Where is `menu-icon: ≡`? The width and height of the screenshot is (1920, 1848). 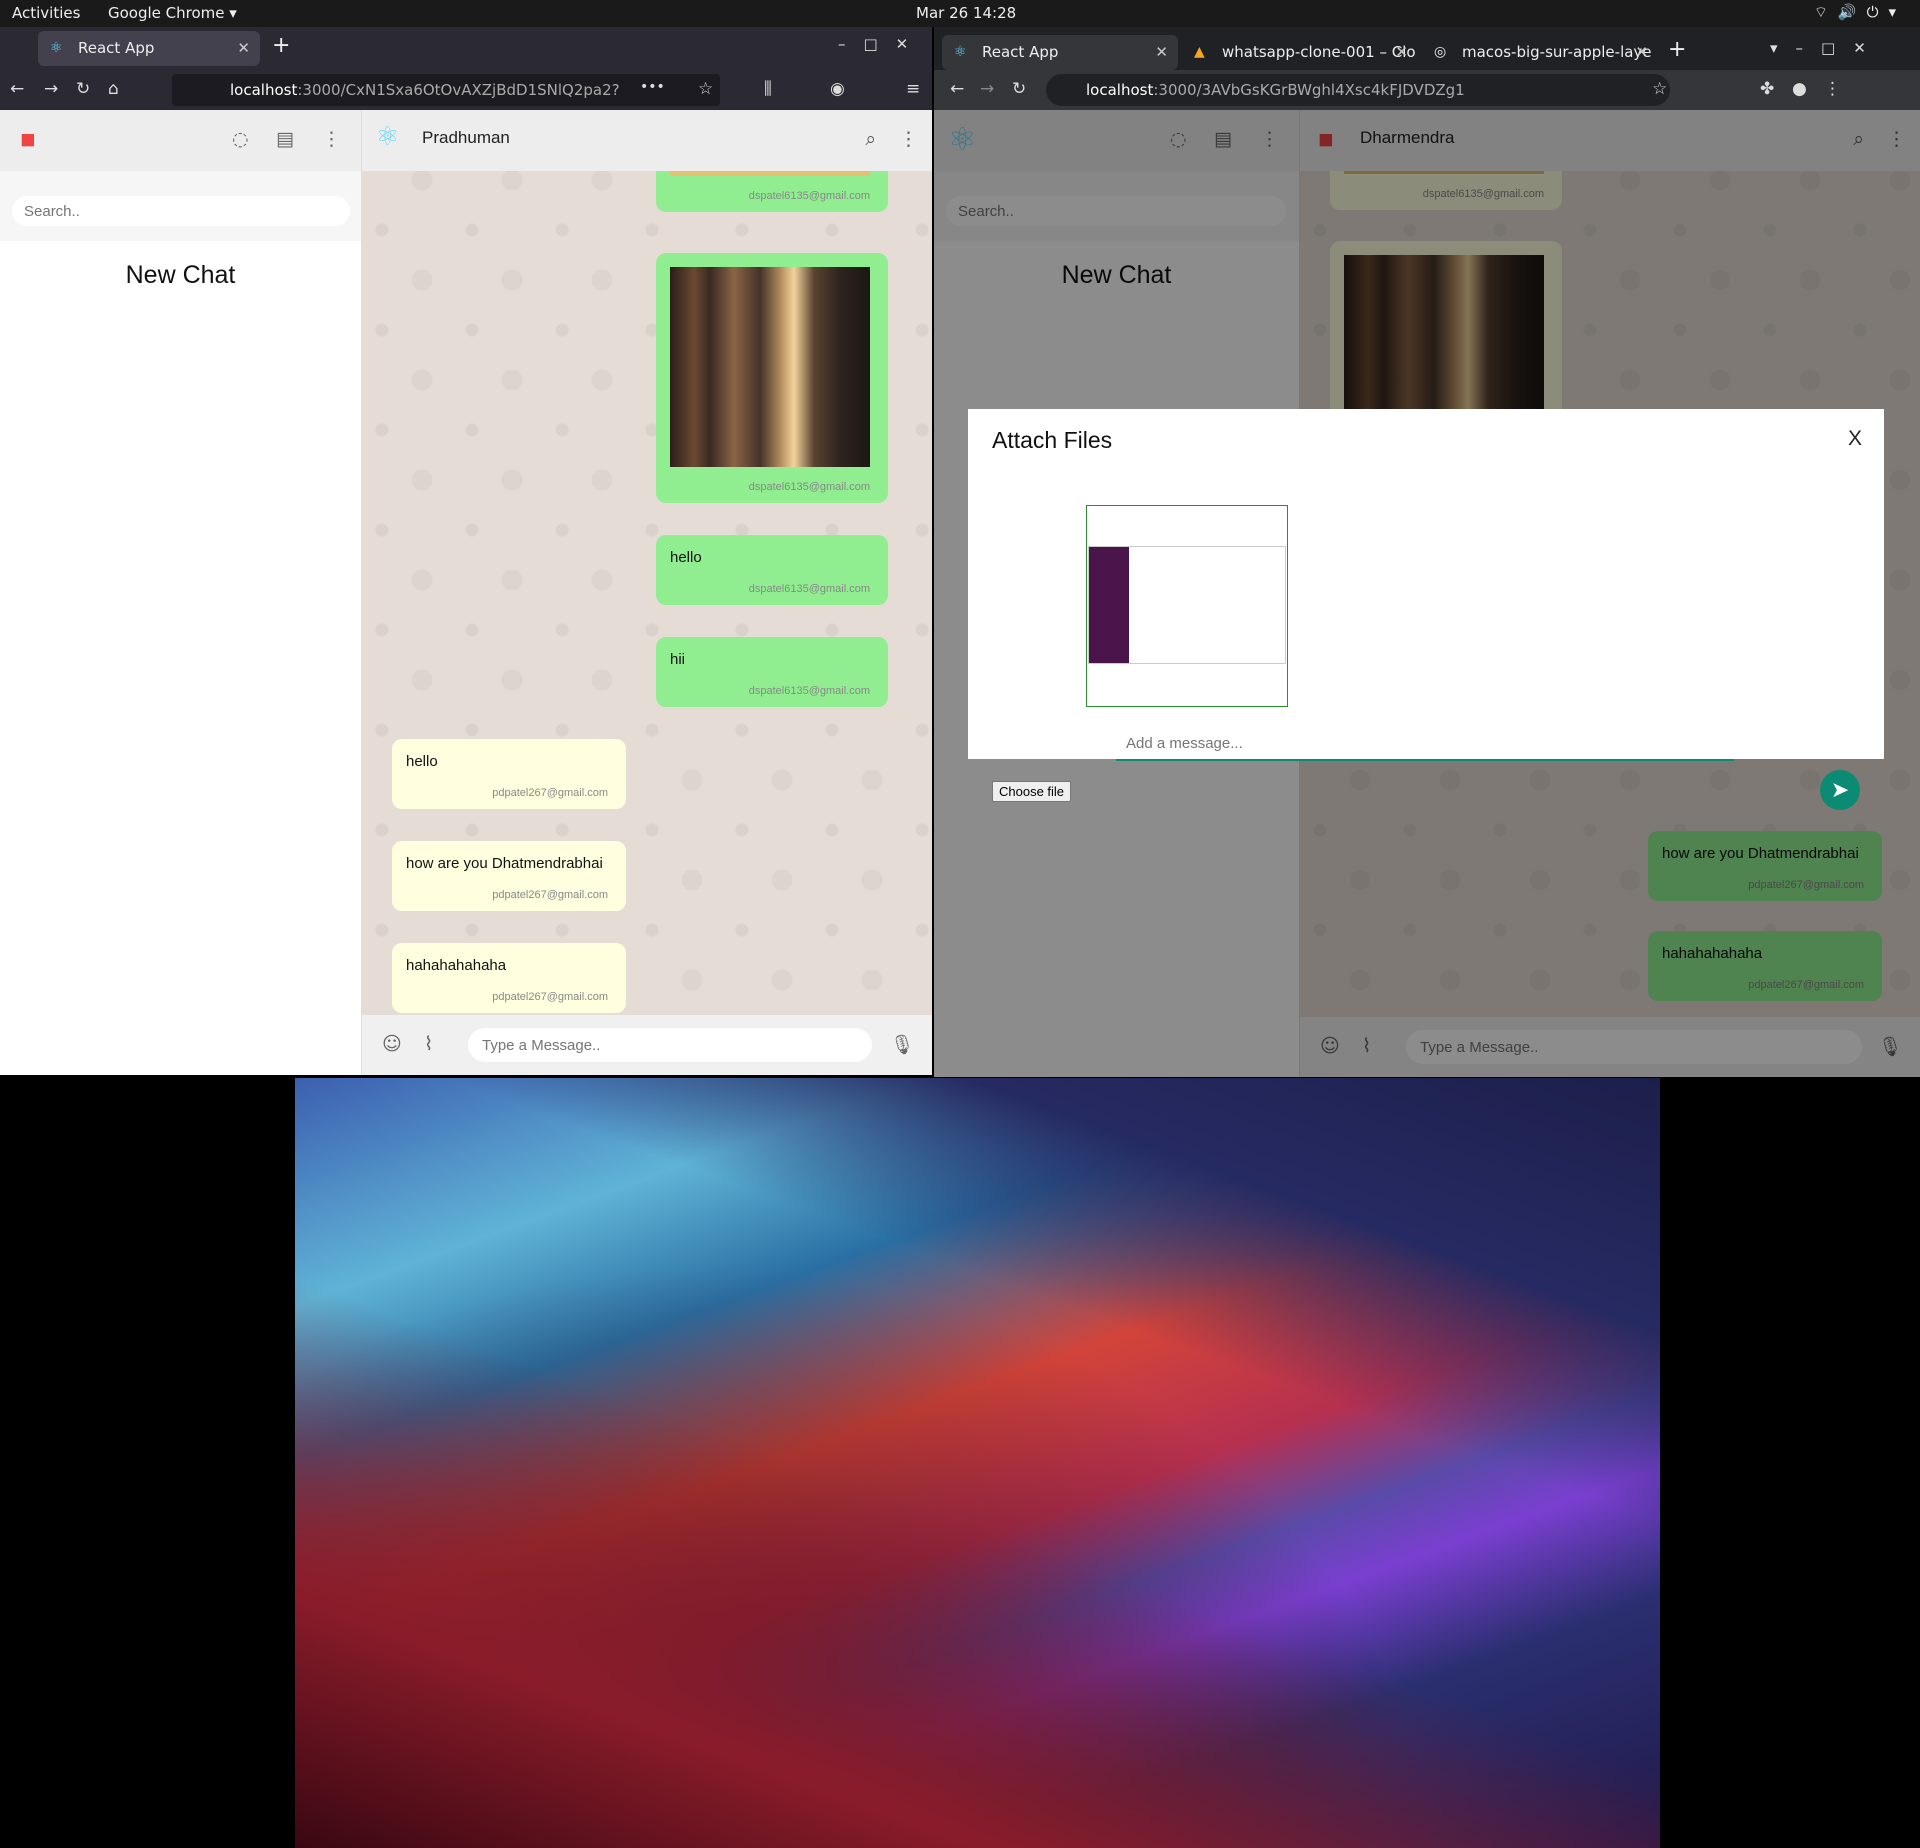 menu-icon: ≡ is located at coordinates (913, 89).